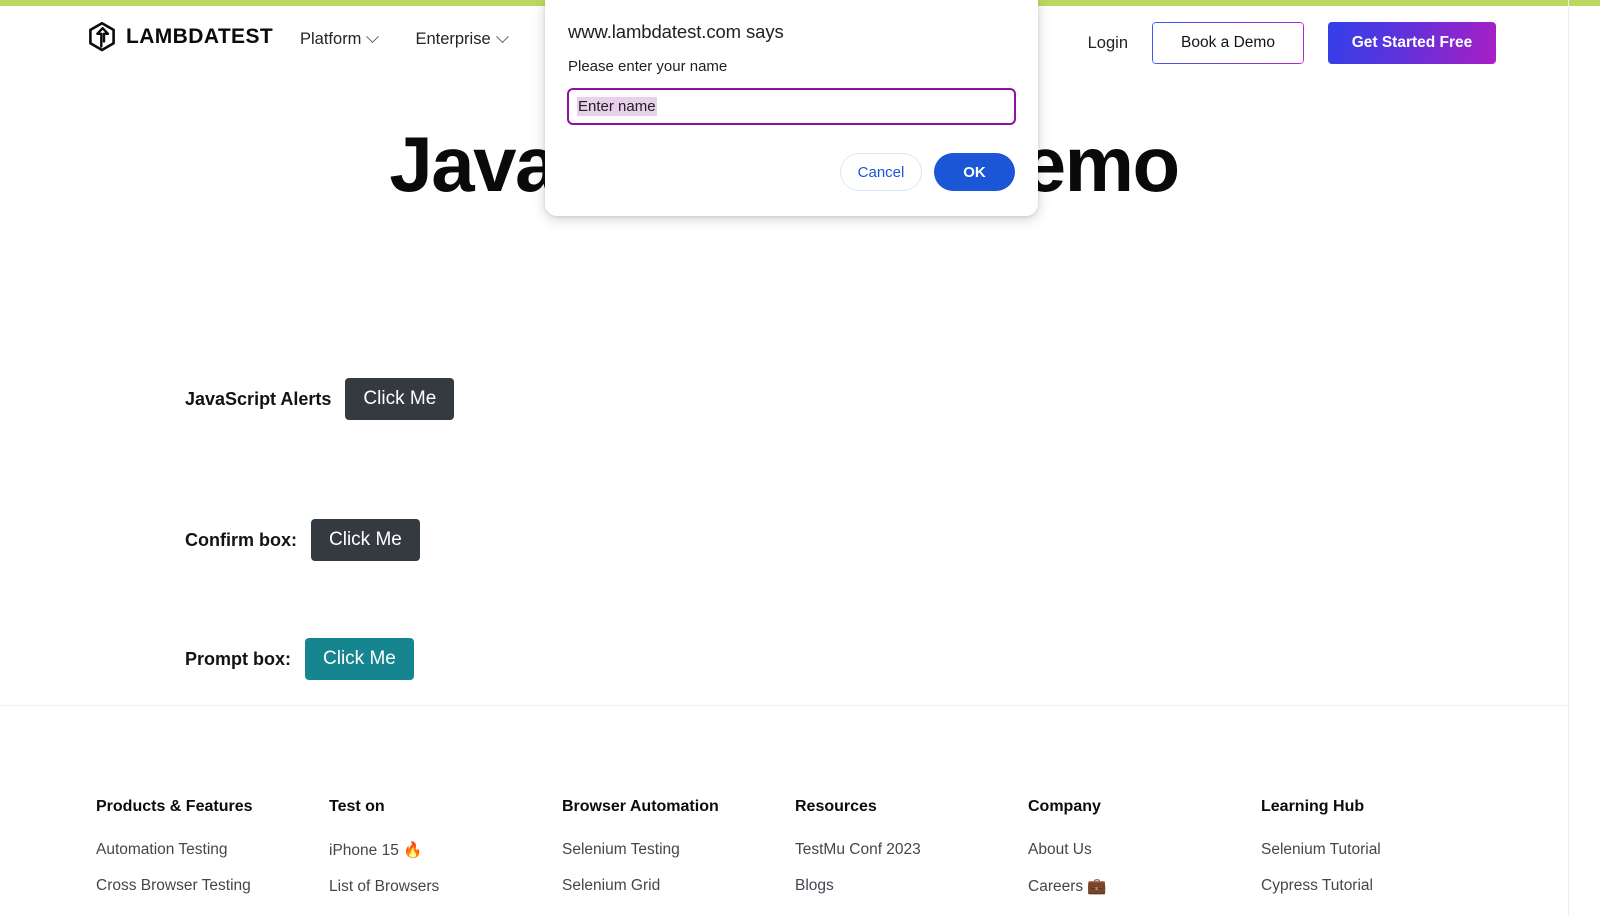  What do you see at coordinates (640, 806) in the screenshot?
I see `footer-column-heading: Browser Automation` at bounding box center [640, 806].